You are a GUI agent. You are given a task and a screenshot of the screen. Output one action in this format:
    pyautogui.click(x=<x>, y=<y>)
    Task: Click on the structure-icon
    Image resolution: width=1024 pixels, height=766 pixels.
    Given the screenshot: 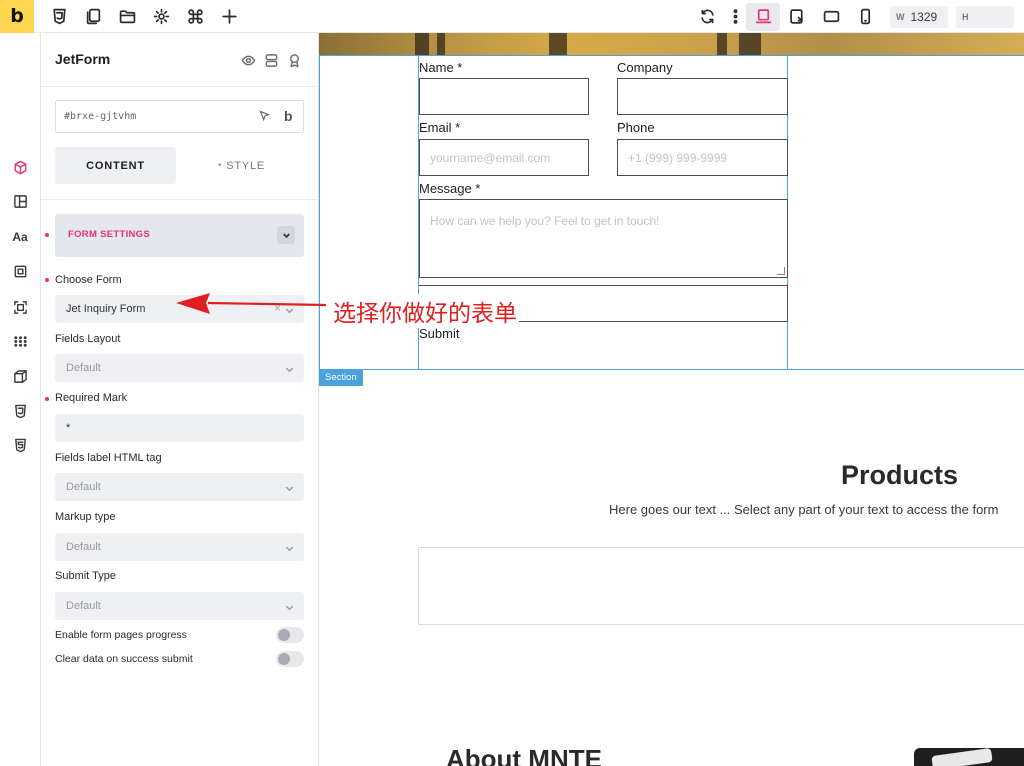 What is the action you would take?
    pyautogui.click(x=271, y=60)
    